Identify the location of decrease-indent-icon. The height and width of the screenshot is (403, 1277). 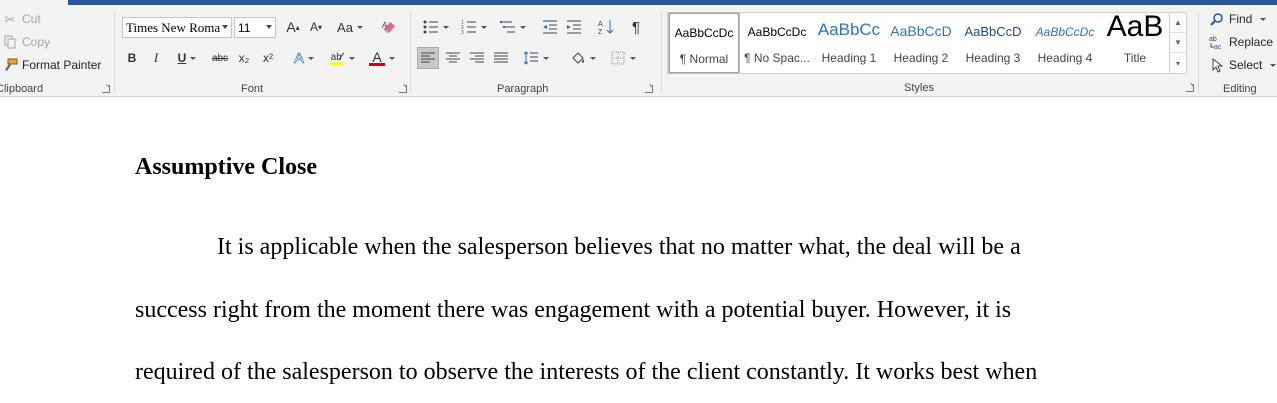
(550, 27).